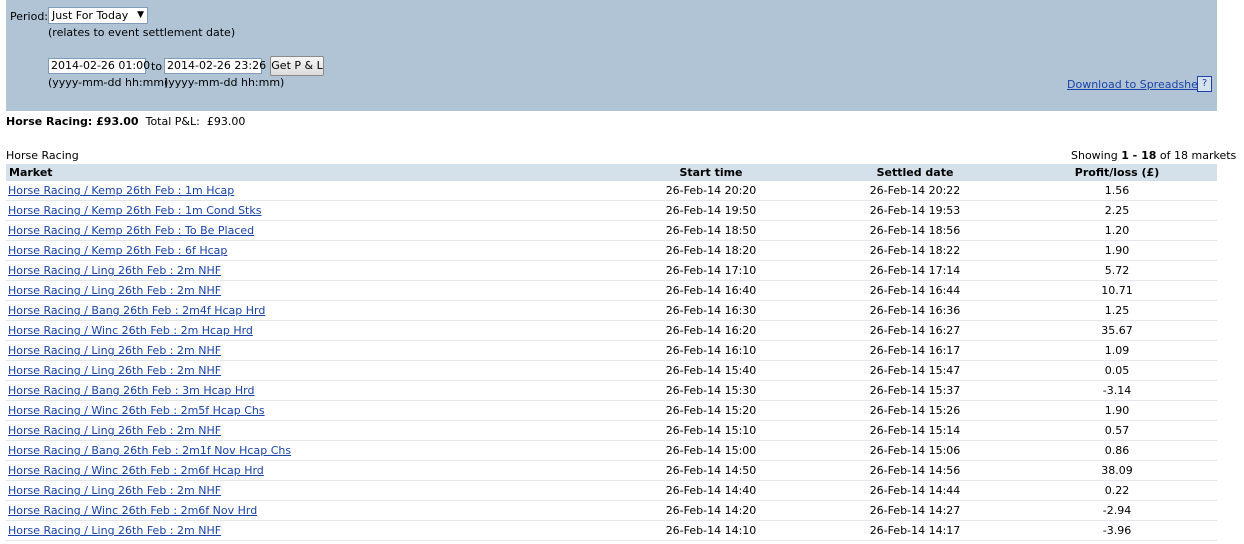 The image size is (1244, 544). Describe the element at coordinates (29, 16) in the screenshot. I see `period-label: Period:` at that location.